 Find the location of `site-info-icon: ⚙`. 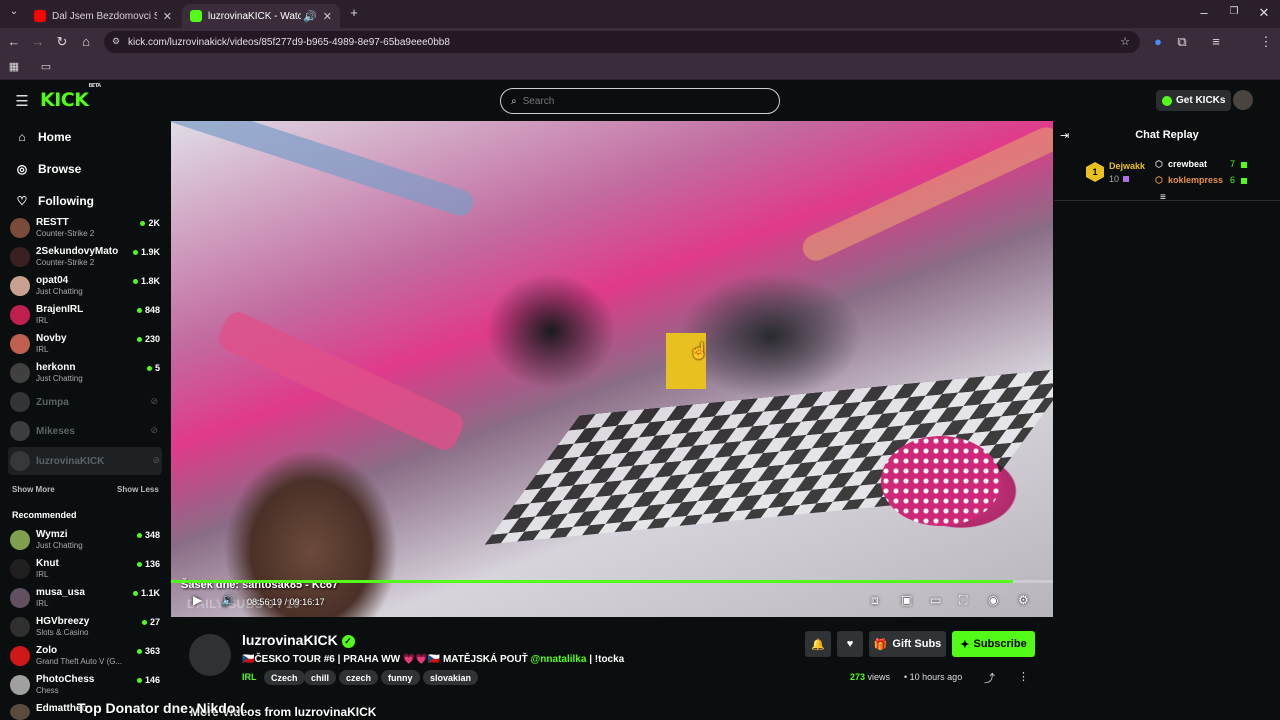

site-info-icon: ⚙ is located at coordinates (116, 41).